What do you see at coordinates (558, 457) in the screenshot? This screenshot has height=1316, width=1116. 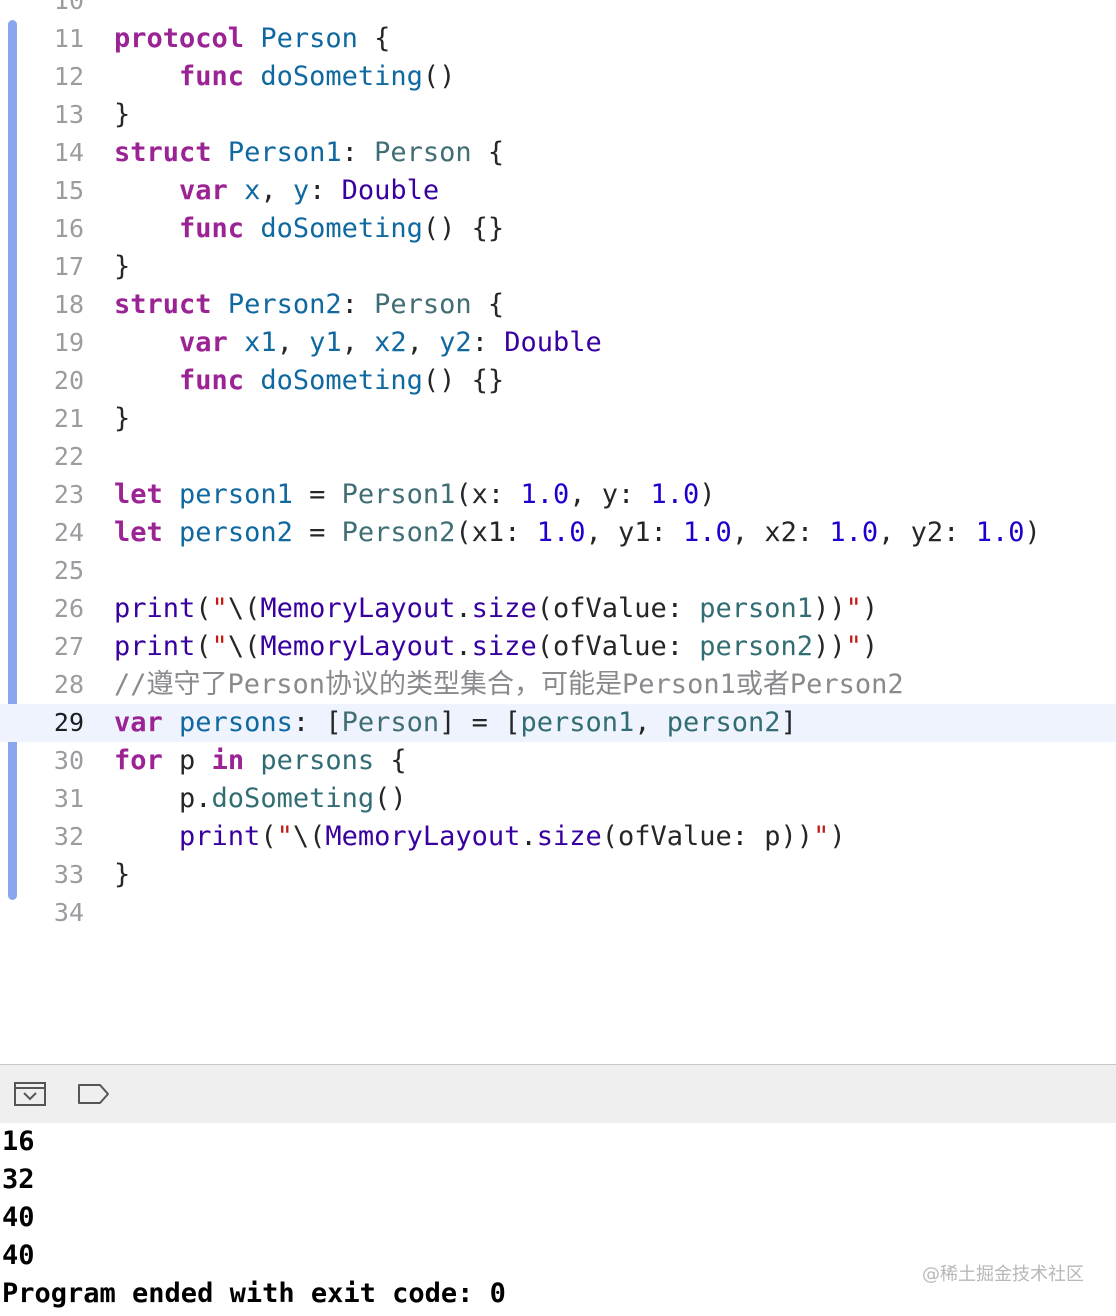 I see `code-line: 22` at bounding box center [558, 457].